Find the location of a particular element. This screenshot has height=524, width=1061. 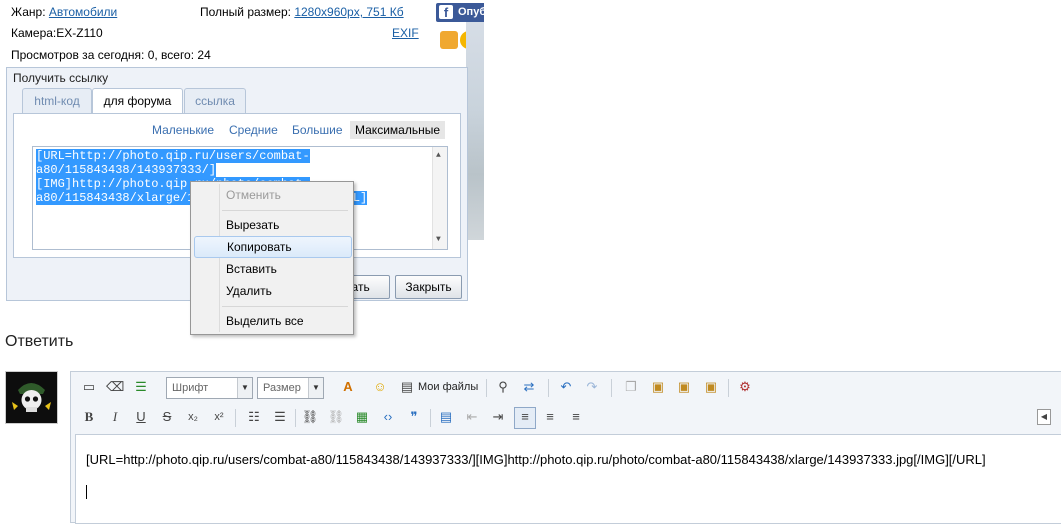

skull-avatar-icon is located at coordinates (31, 397).